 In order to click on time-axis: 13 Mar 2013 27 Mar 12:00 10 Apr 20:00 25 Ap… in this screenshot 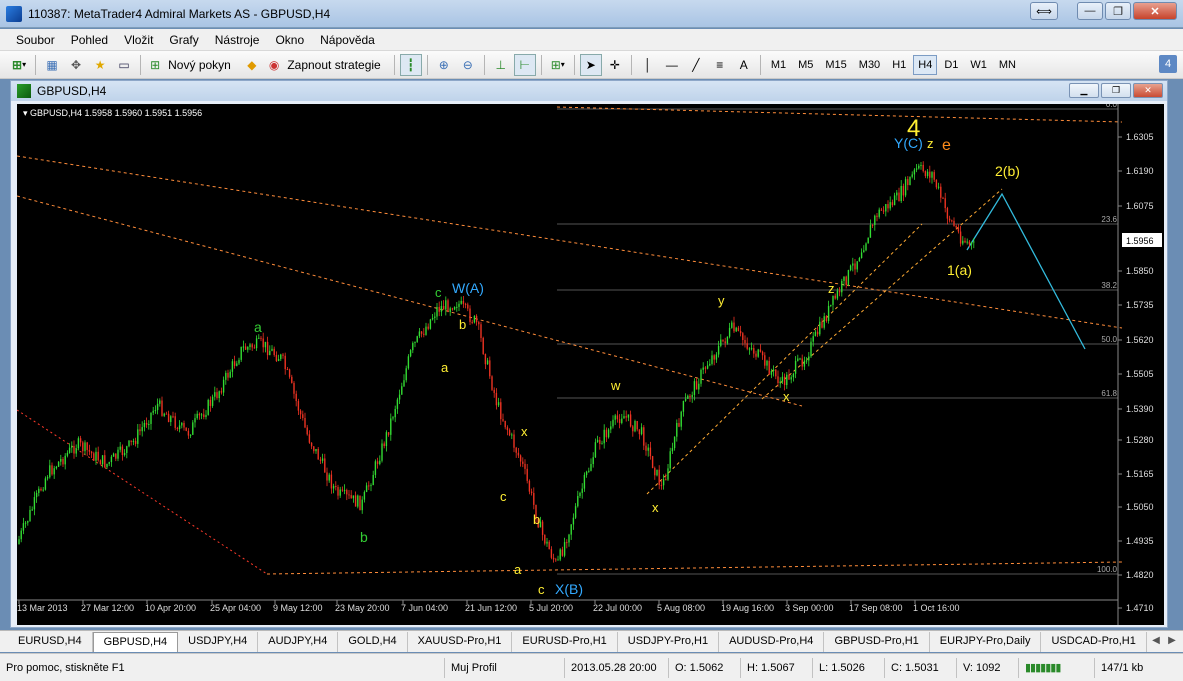, I will do `click(488, 606)`.